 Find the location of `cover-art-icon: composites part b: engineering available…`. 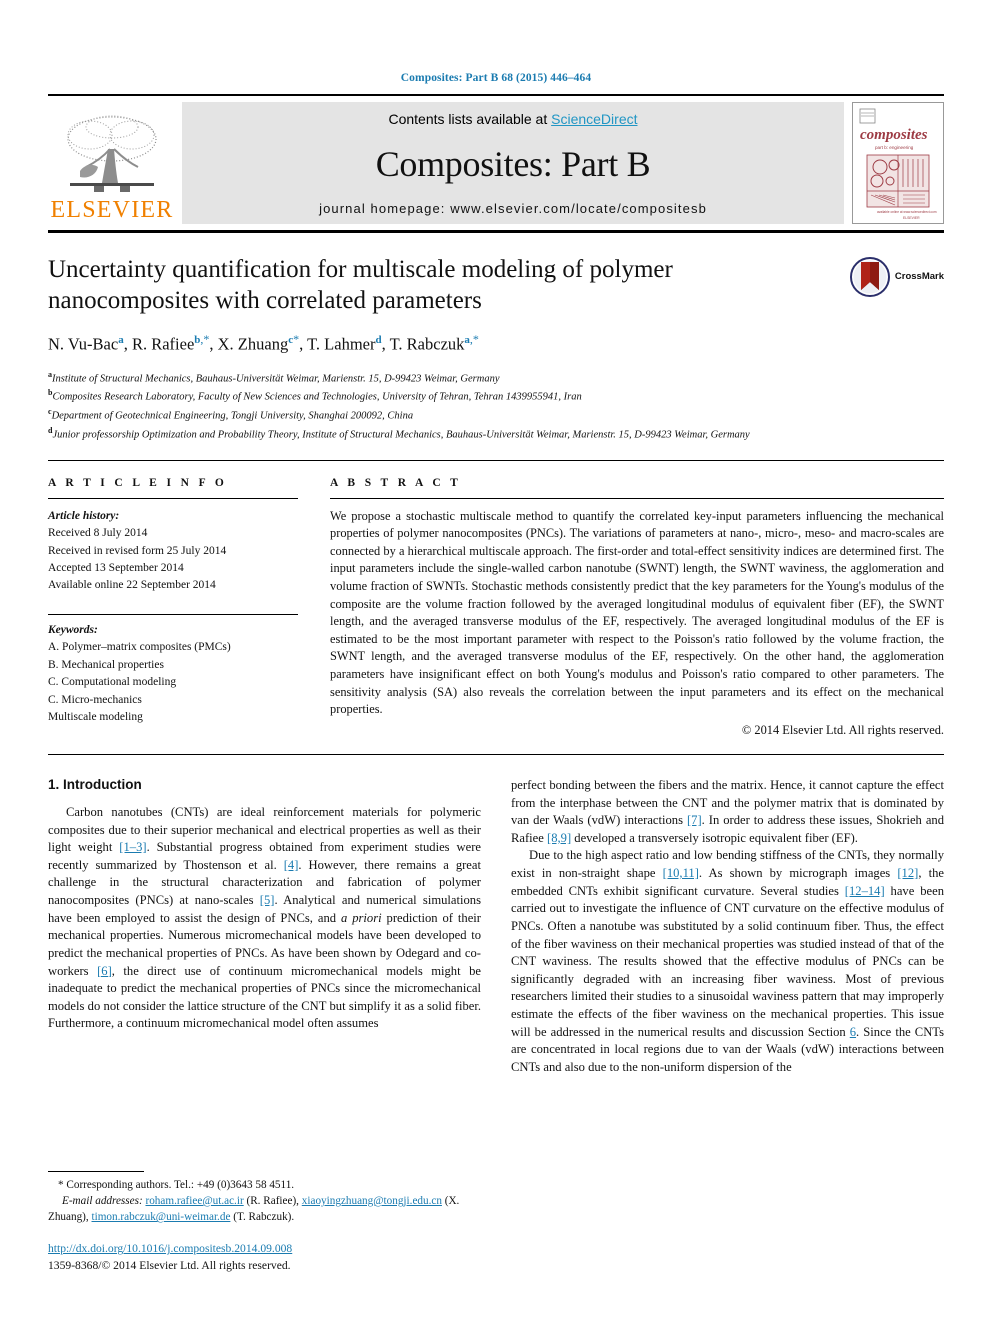

cover-art-icon: composites part b: engineering available… is located at coordinates (898, 163).